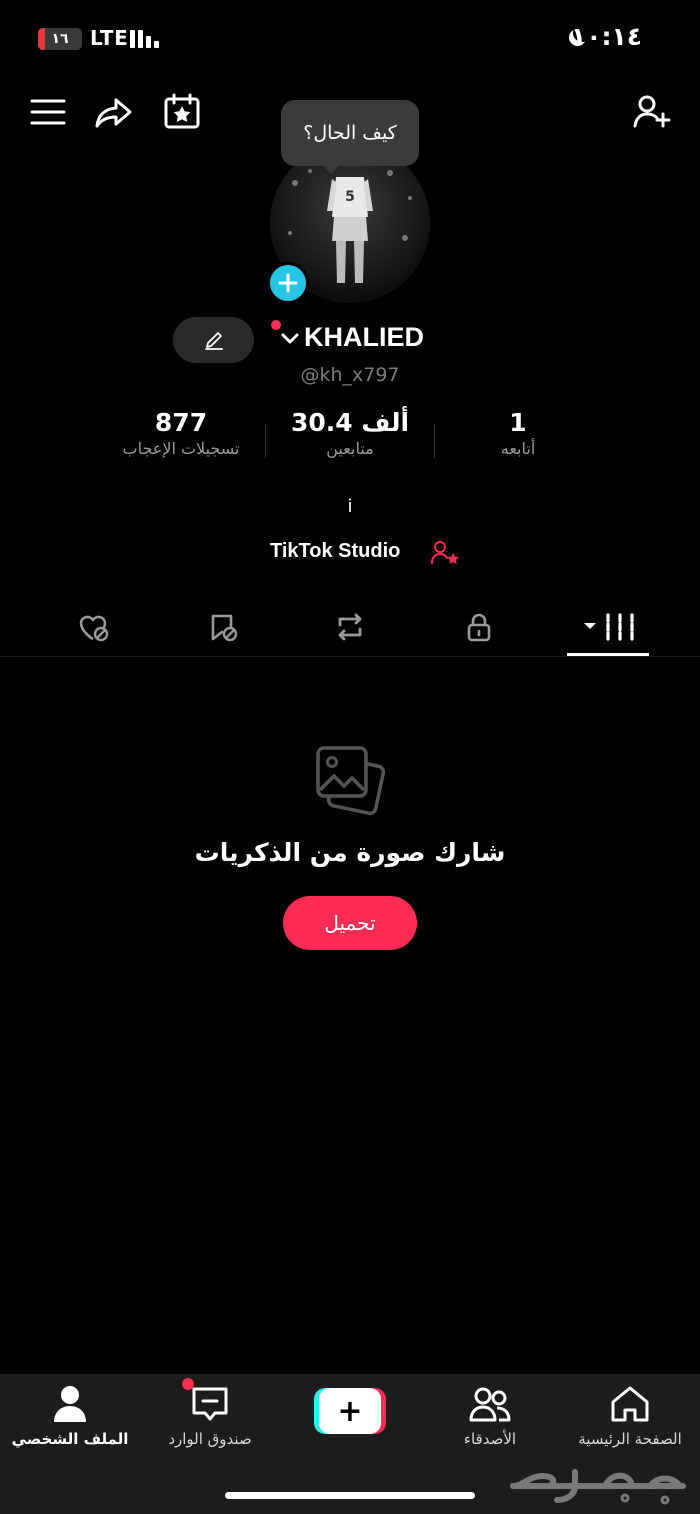 This screenshot has height=1514, width=700. What do you see at coordinates (350, 422) in the screenshot?
I see `stat-value: 30.4 ألف` at bounding box center [350, 422].